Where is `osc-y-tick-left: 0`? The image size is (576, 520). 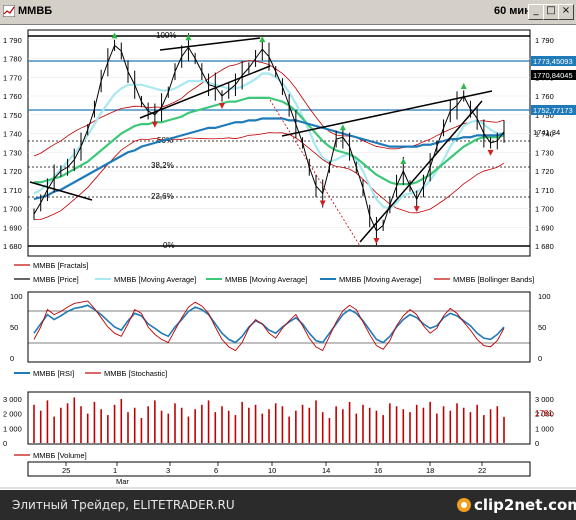
osc-y-tick-left: 0 is located at coordinates (12, 358).